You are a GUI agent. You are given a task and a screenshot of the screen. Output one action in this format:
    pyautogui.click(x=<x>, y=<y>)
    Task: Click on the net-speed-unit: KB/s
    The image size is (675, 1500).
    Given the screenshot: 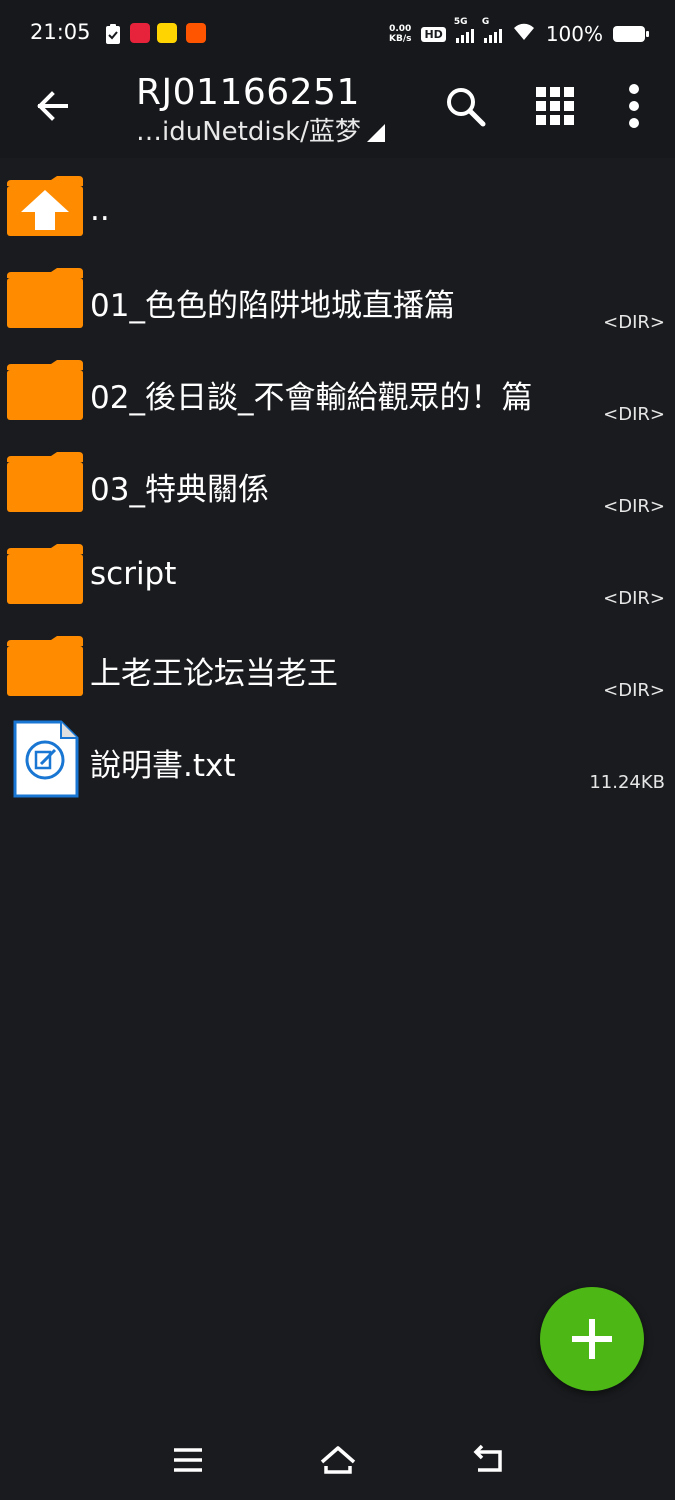 What is the action you would take?
    pyautogui.click(x=400, y=39)
    